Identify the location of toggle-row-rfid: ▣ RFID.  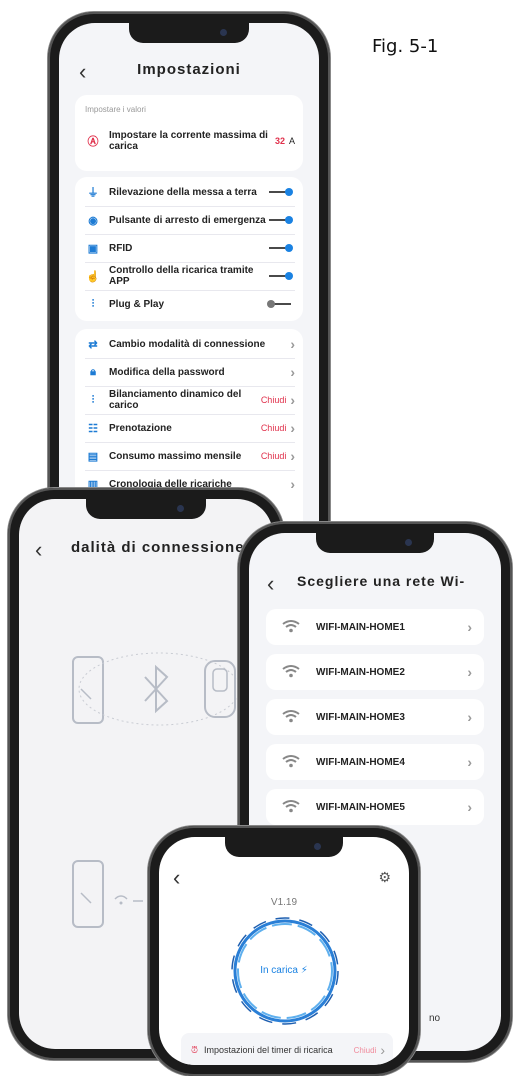
(190, 248).